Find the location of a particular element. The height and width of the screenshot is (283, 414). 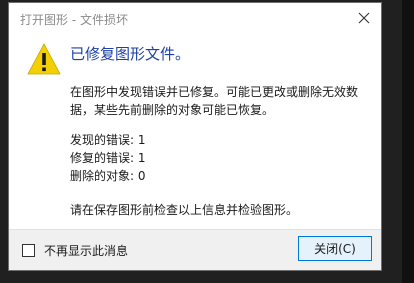

warning-icon is located at coordinates (44, 59).